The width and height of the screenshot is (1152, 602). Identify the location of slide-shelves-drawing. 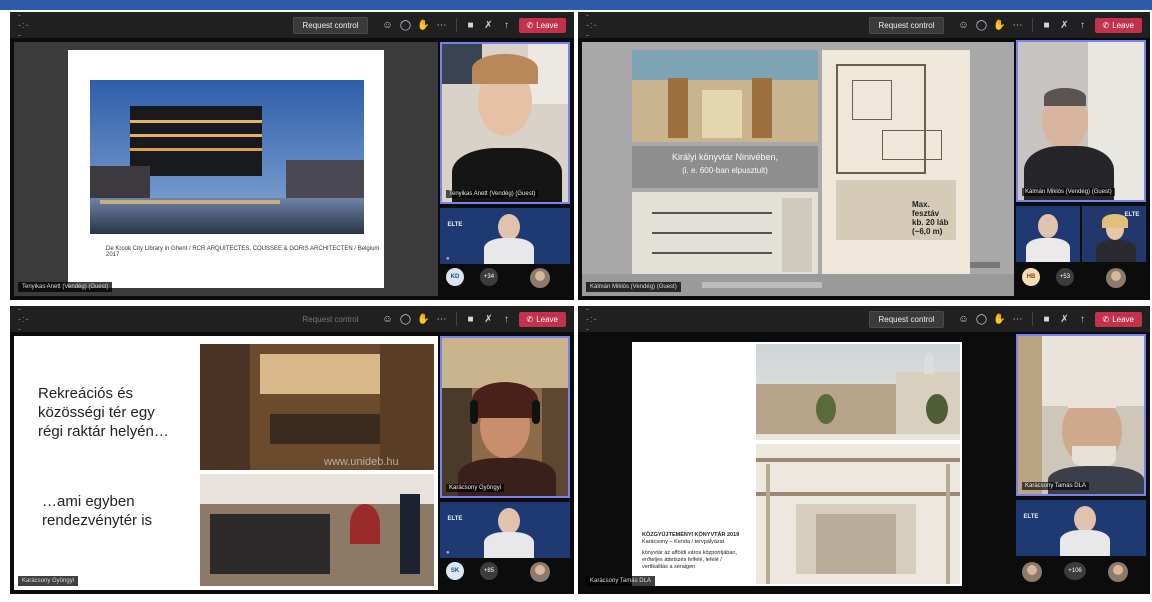
(725, 233).